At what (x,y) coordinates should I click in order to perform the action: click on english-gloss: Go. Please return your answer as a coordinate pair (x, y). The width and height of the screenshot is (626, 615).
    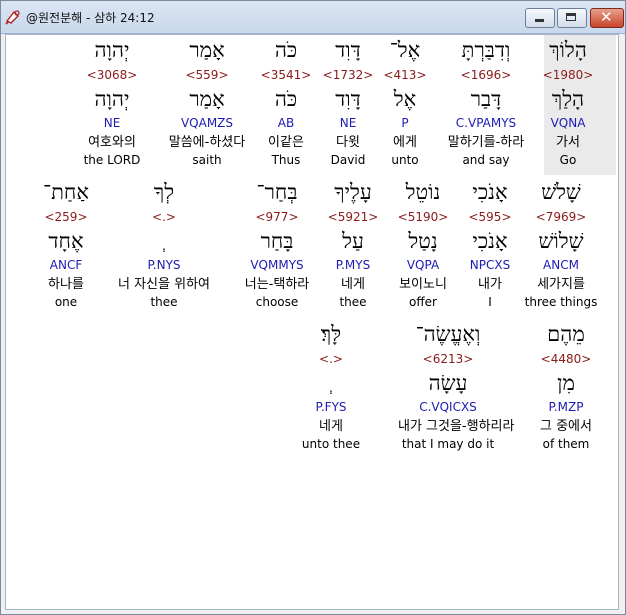
    Looking at the image, I should click on (568, 160).